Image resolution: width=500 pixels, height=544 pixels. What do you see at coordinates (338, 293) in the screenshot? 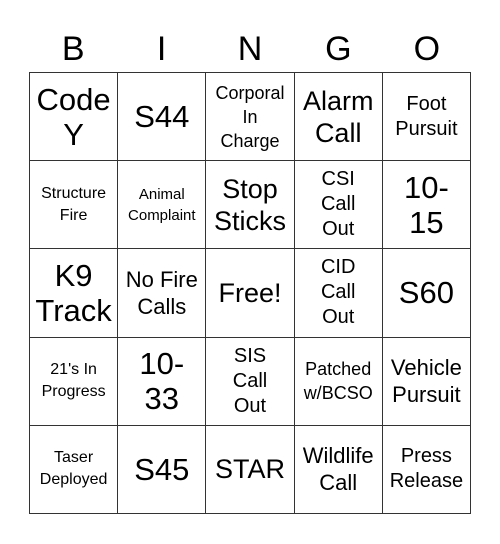
I see `bingo-cell: CID Call Out` at bounding box center [338, 293].